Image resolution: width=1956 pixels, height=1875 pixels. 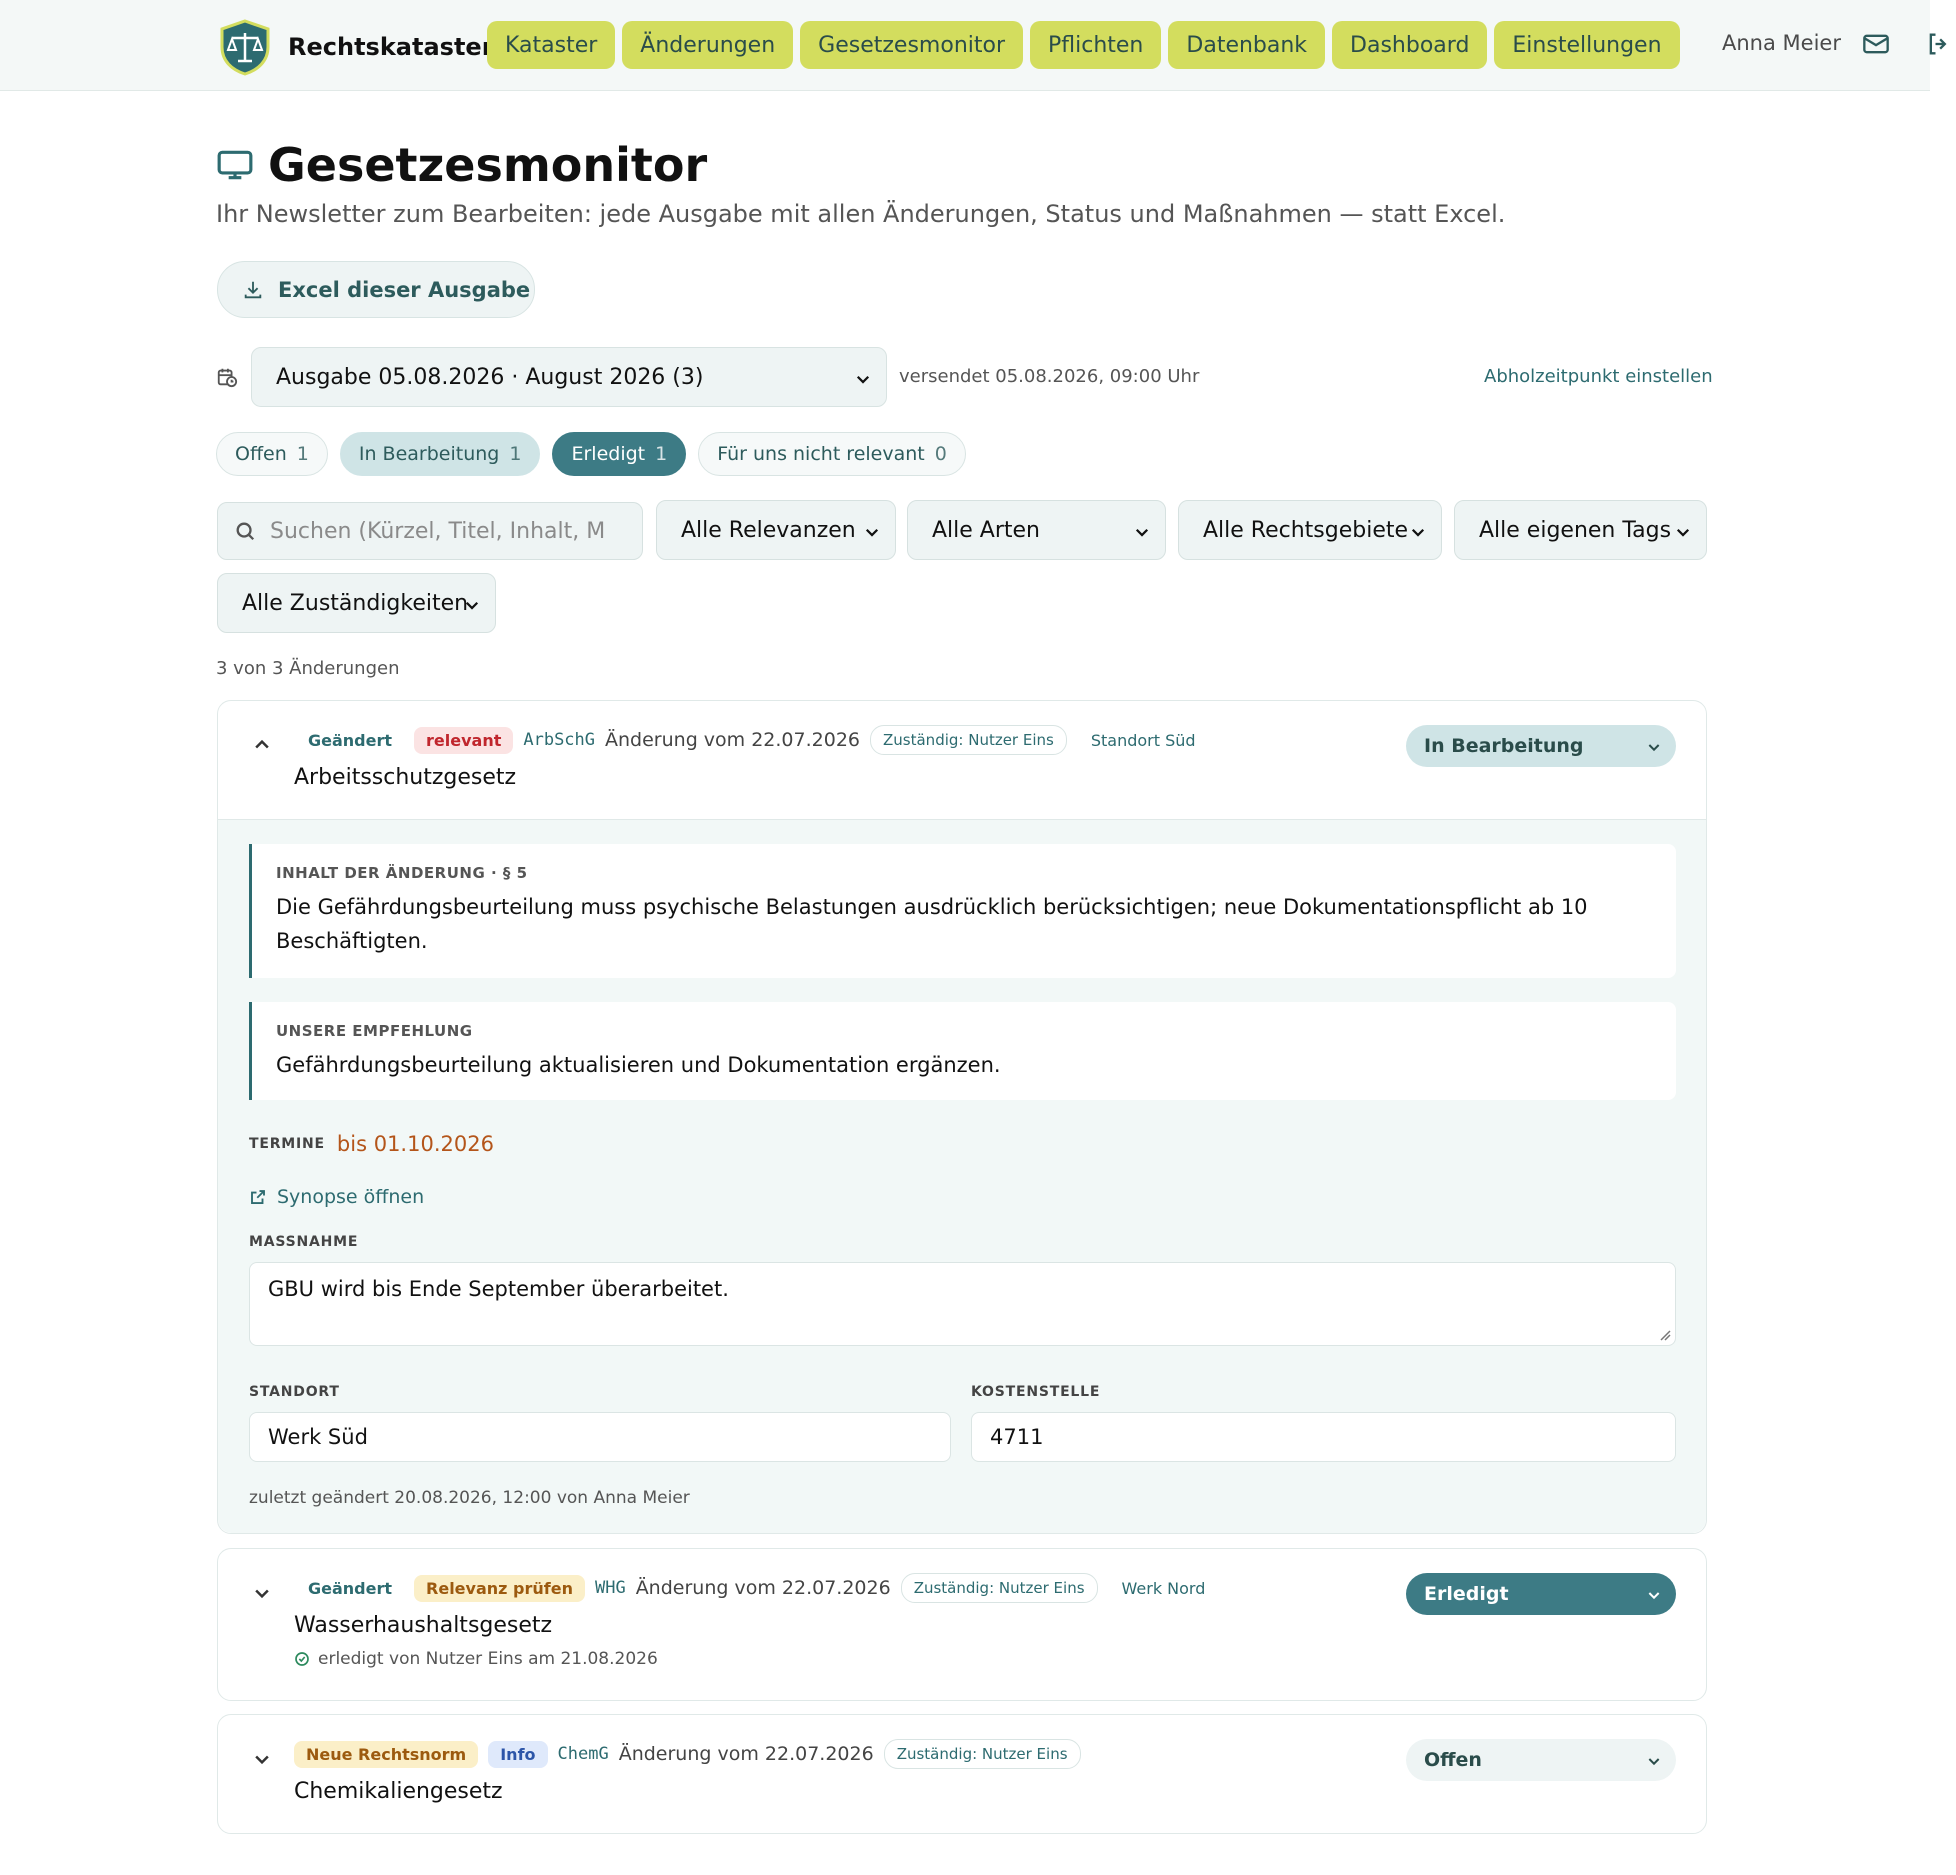 What do you see at coordinates (438, 531) in the screenshot?
I see `search-input` at bounding box center [438, 531].